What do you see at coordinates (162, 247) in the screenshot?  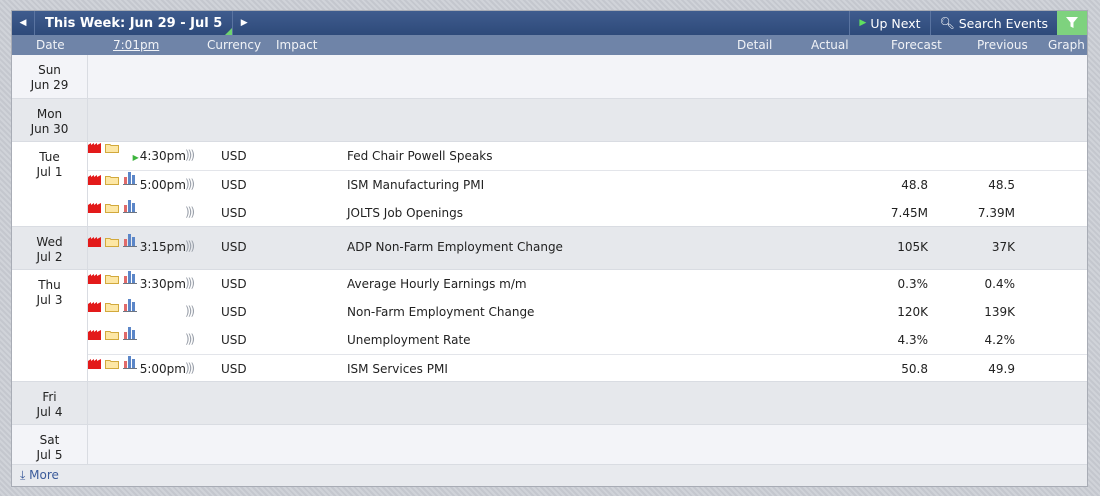 I see `event-time: 3:15pm` at bounding box center [162, 247].